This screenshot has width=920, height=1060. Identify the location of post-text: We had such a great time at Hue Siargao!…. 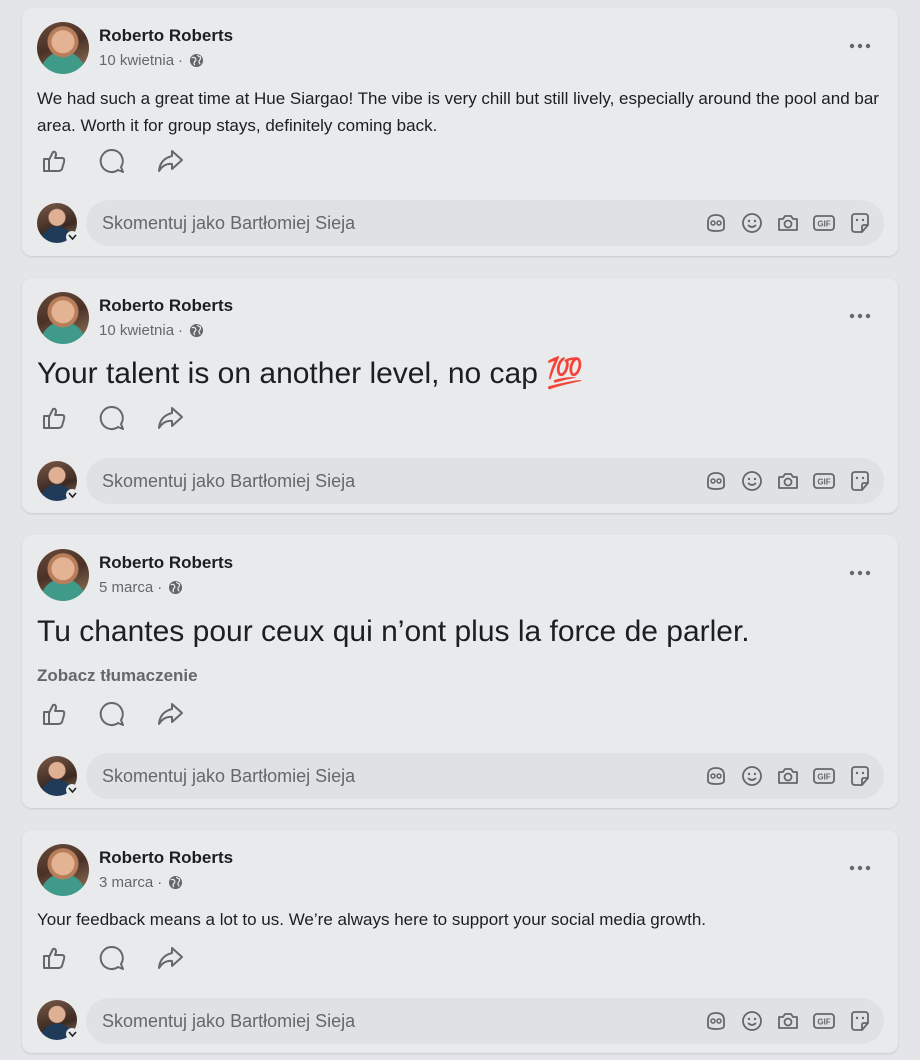
(458, 112).